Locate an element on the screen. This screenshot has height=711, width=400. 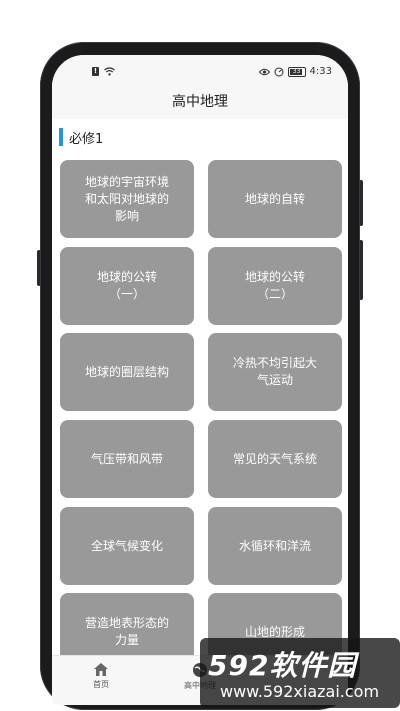
wifi-icon is located at coordinates (109, 71).